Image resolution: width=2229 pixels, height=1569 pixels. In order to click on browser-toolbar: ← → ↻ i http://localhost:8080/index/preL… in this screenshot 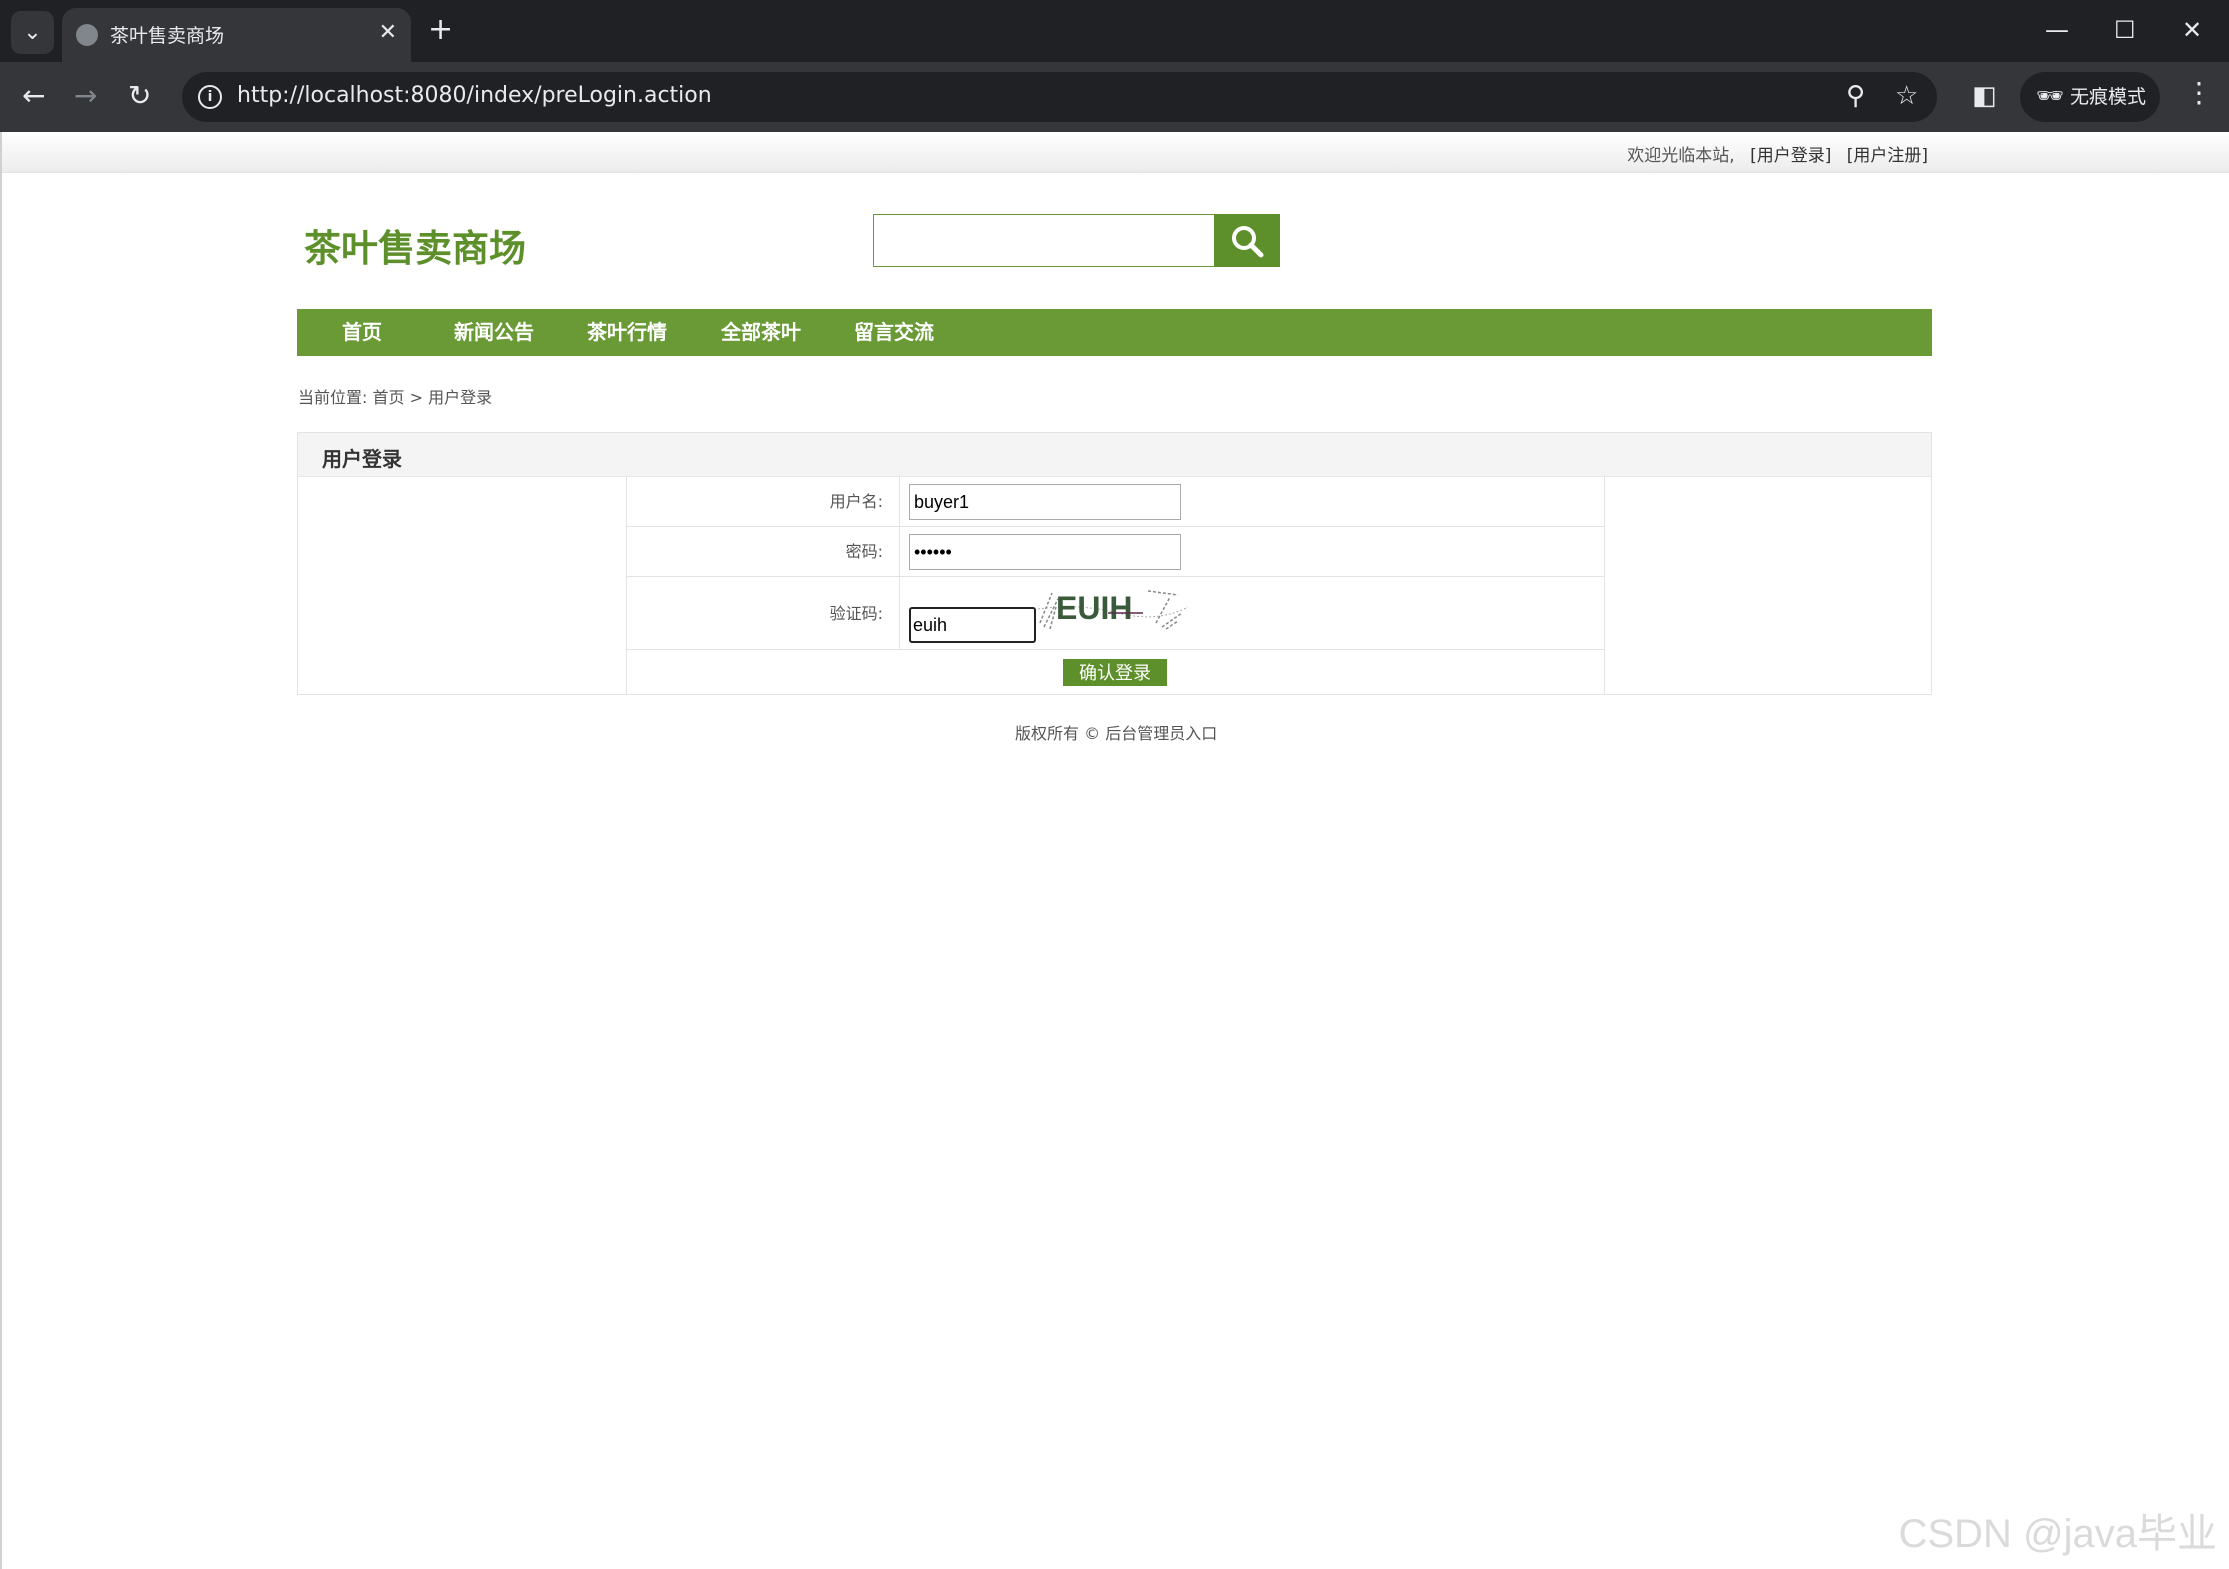, I will do `click(1114, 97)`.